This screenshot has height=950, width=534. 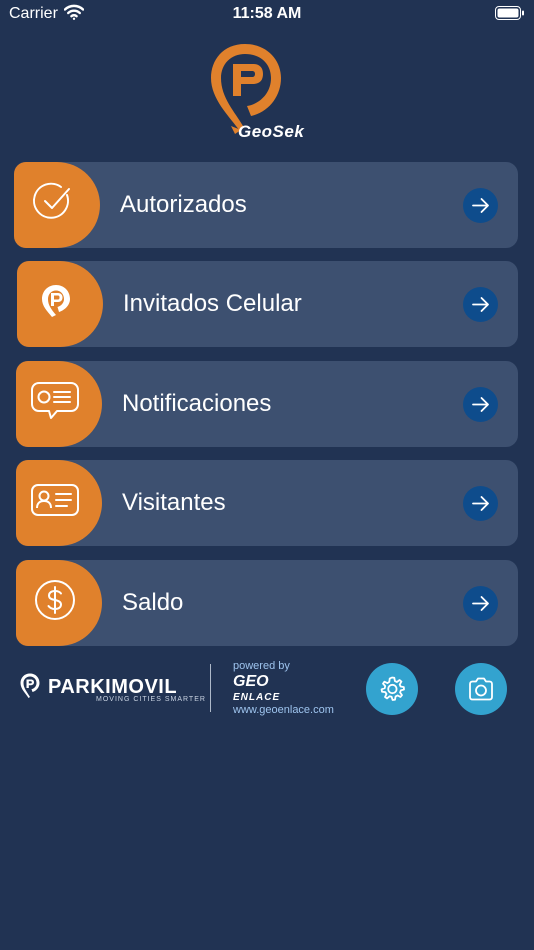 What do you see at coordinates (510, 15) in the screenshot?
I see `battery-icon` at bounding box center [510, 15].